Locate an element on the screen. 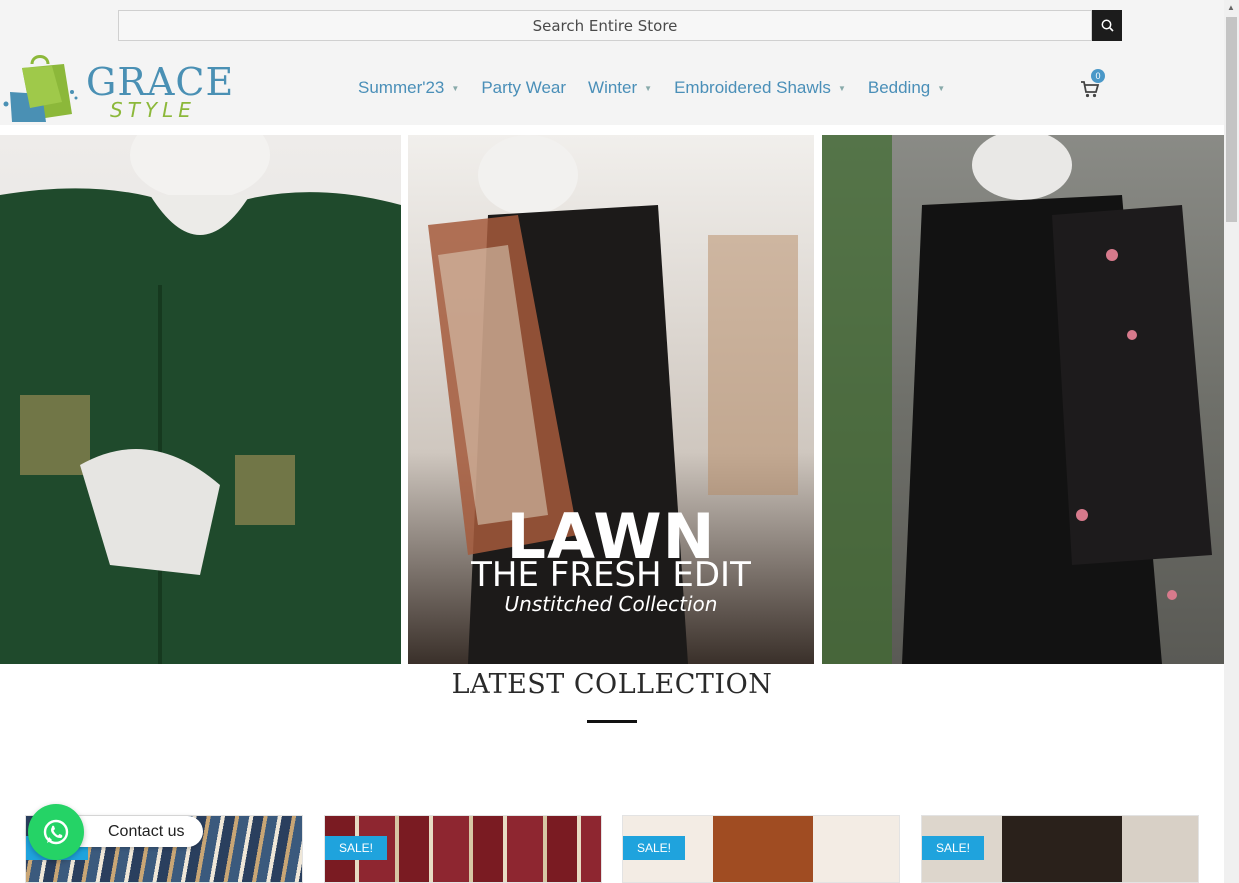 The image size is (1239, 883). site-logo: GRACE STYLE is located at coordinates (117, 89).